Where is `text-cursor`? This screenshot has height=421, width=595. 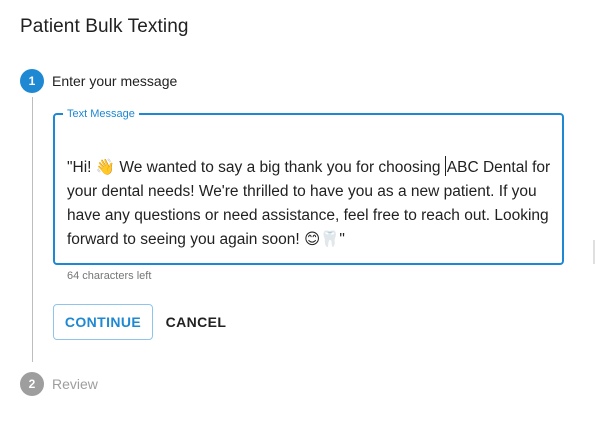
text-cursor is located at coordinates (445, 166).